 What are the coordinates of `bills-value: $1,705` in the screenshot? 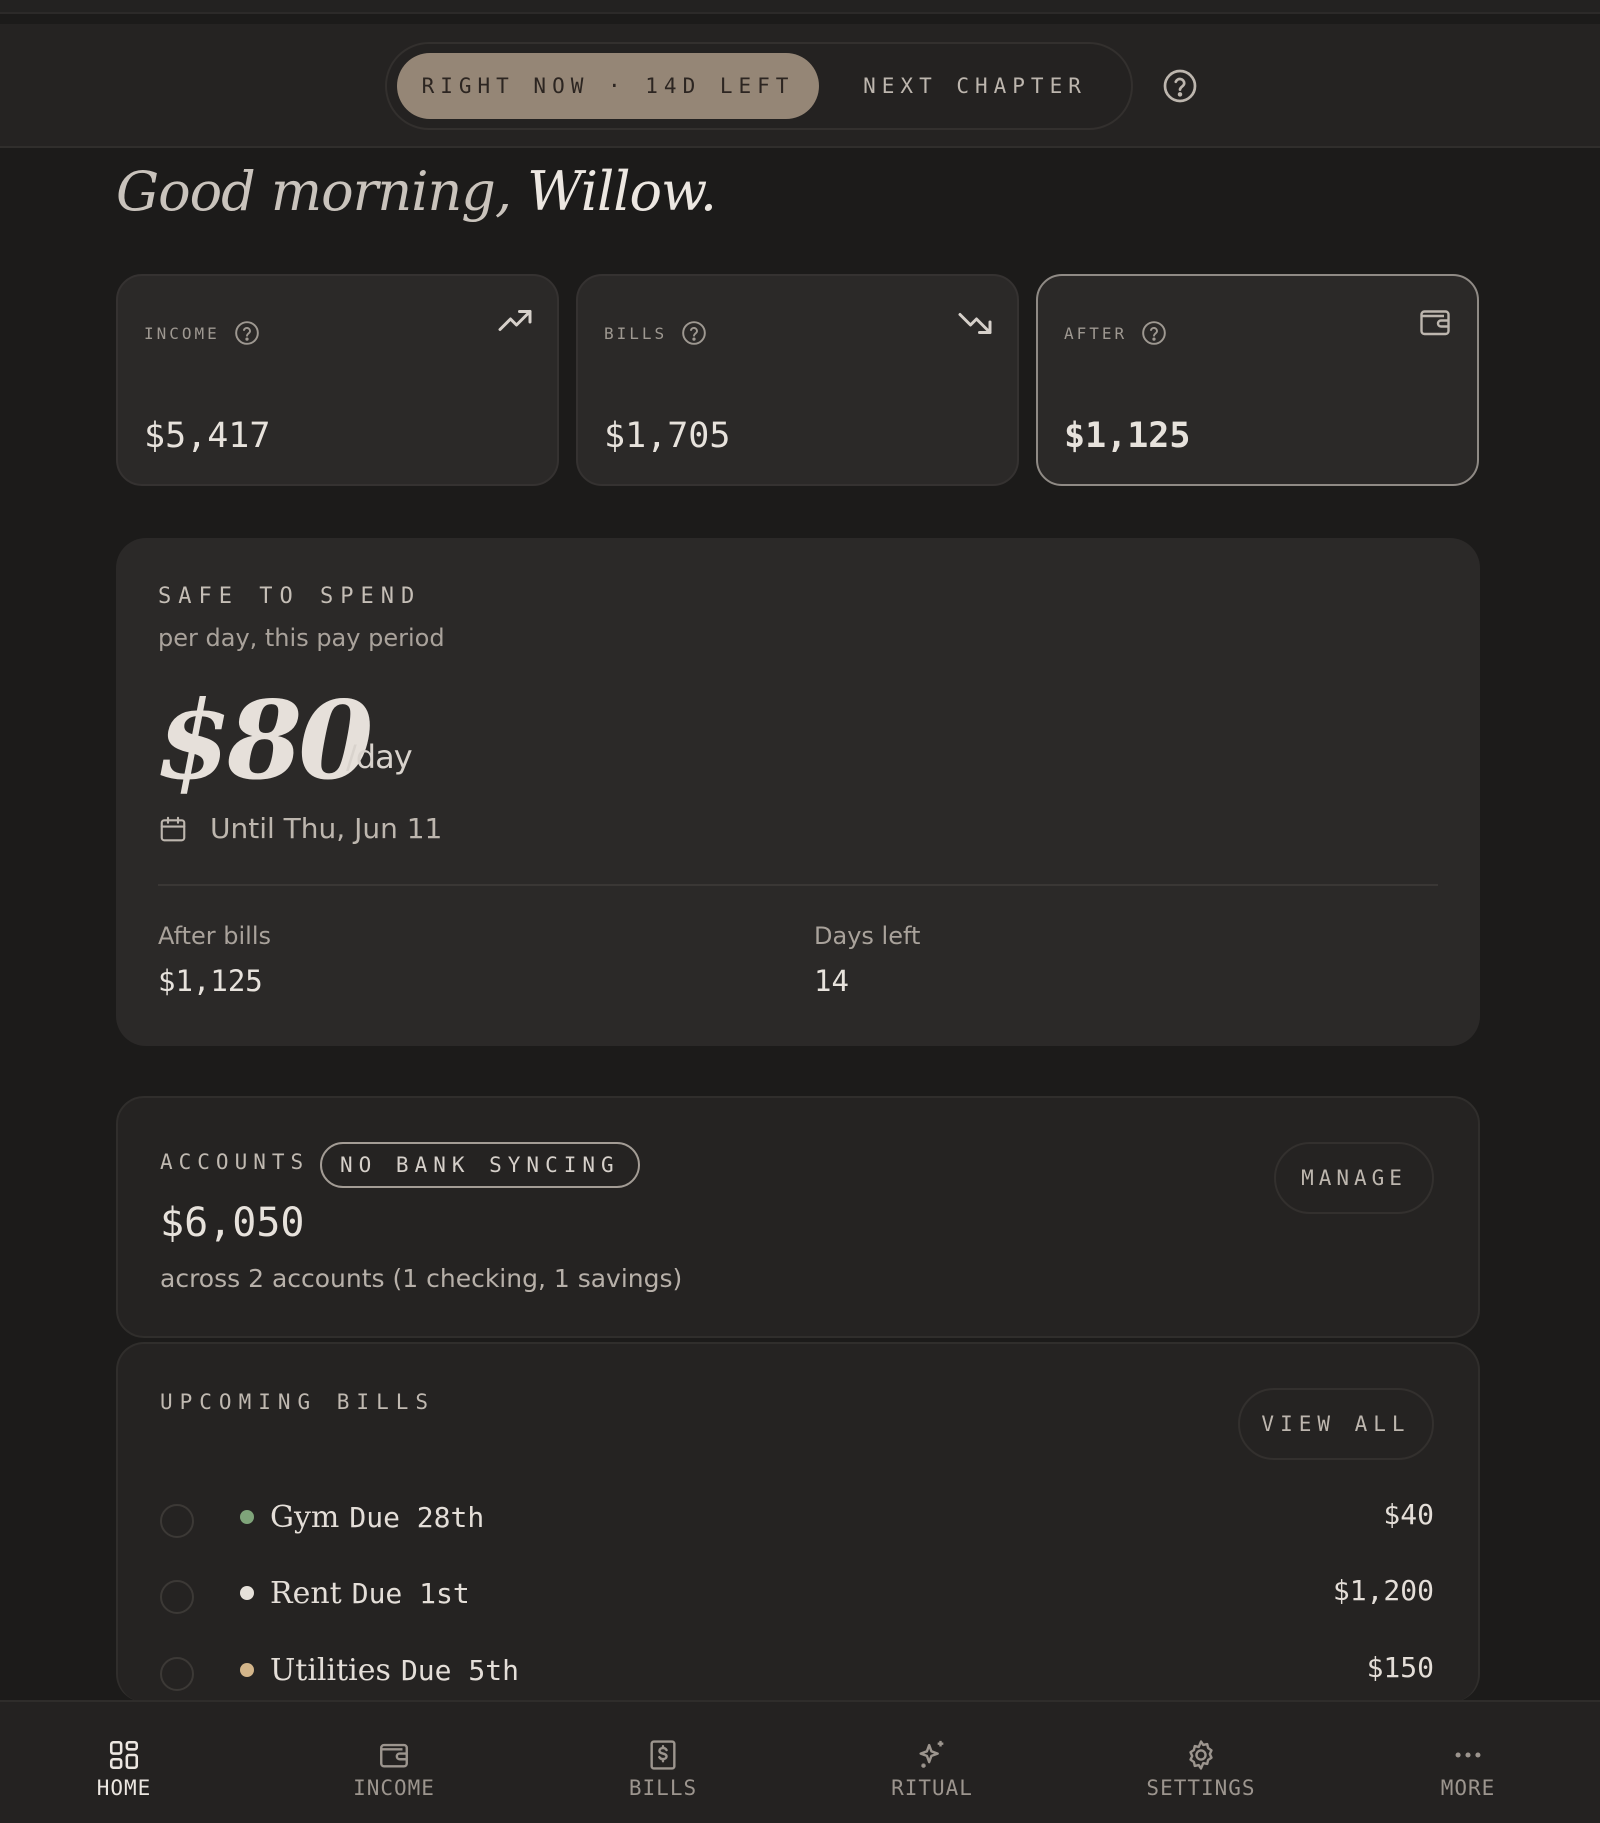 It's located at (667, 436).